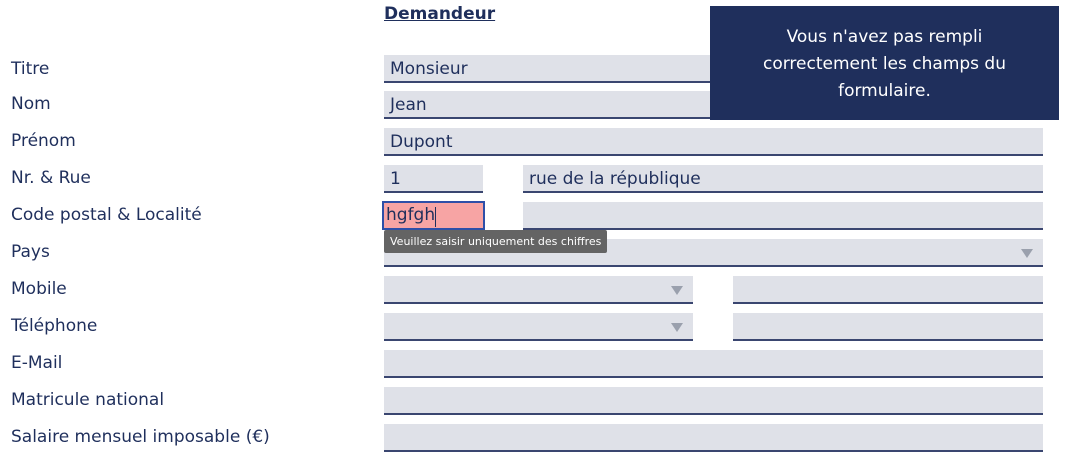  What do you see at coordinates (88, 400) in the screenshot?
I see `label-matricule: Matricule national` at bounding box center [88, 400].